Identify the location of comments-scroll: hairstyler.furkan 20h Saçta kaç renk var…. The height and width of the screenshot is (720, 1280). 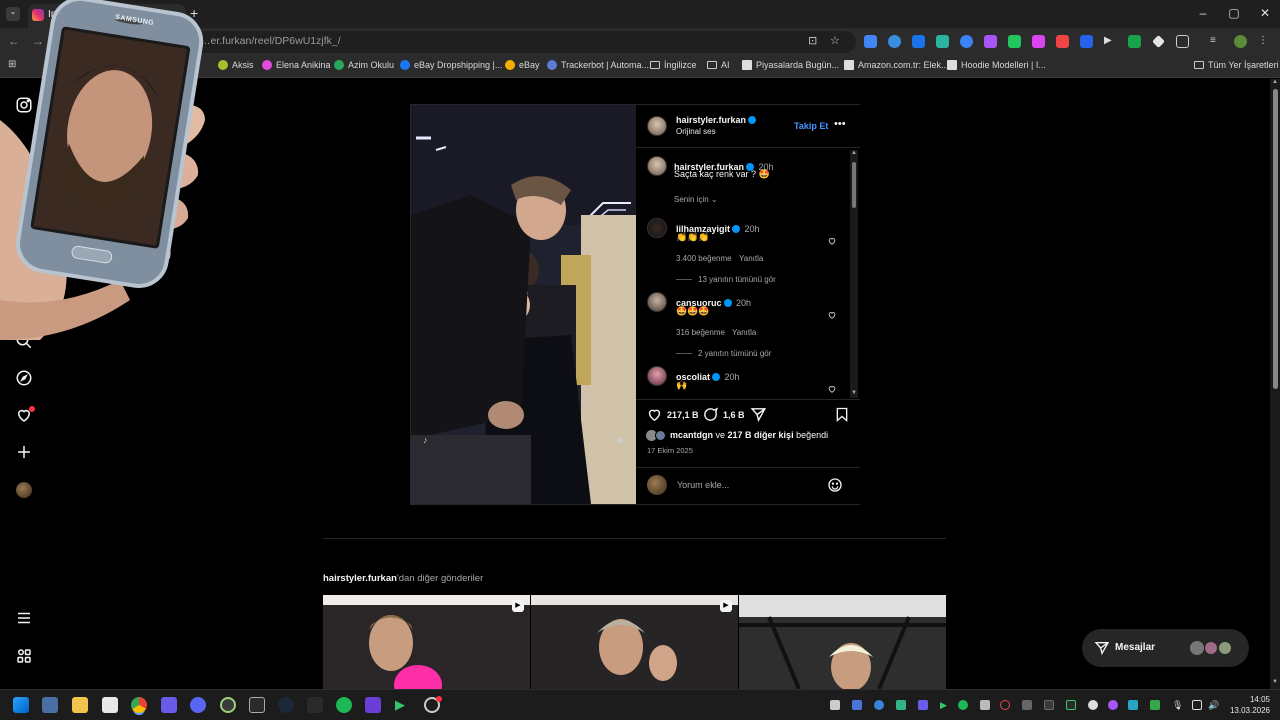
(748, 273).